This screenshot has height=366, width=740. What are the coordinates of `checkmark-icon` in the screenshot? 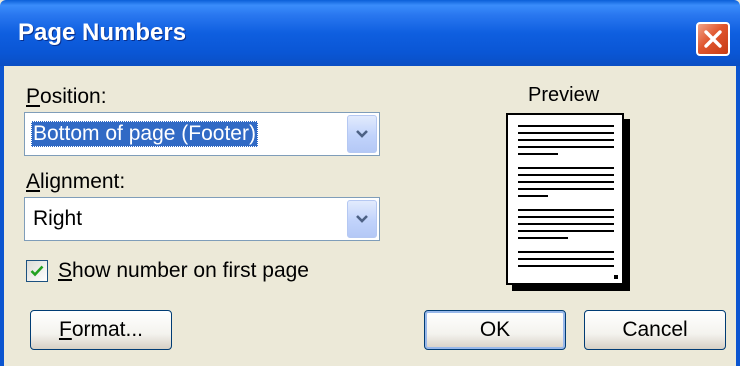 It's located at (37, 271).